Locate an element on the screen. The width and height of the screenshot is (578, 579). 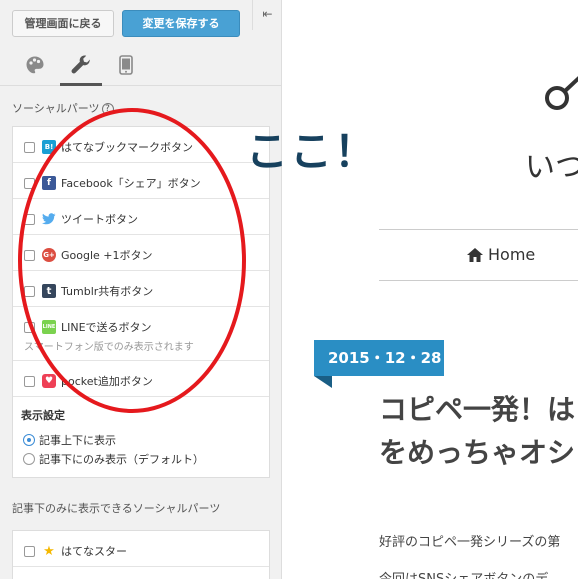
collapse-icon: ⇤ is located at coordinates (267, 14).